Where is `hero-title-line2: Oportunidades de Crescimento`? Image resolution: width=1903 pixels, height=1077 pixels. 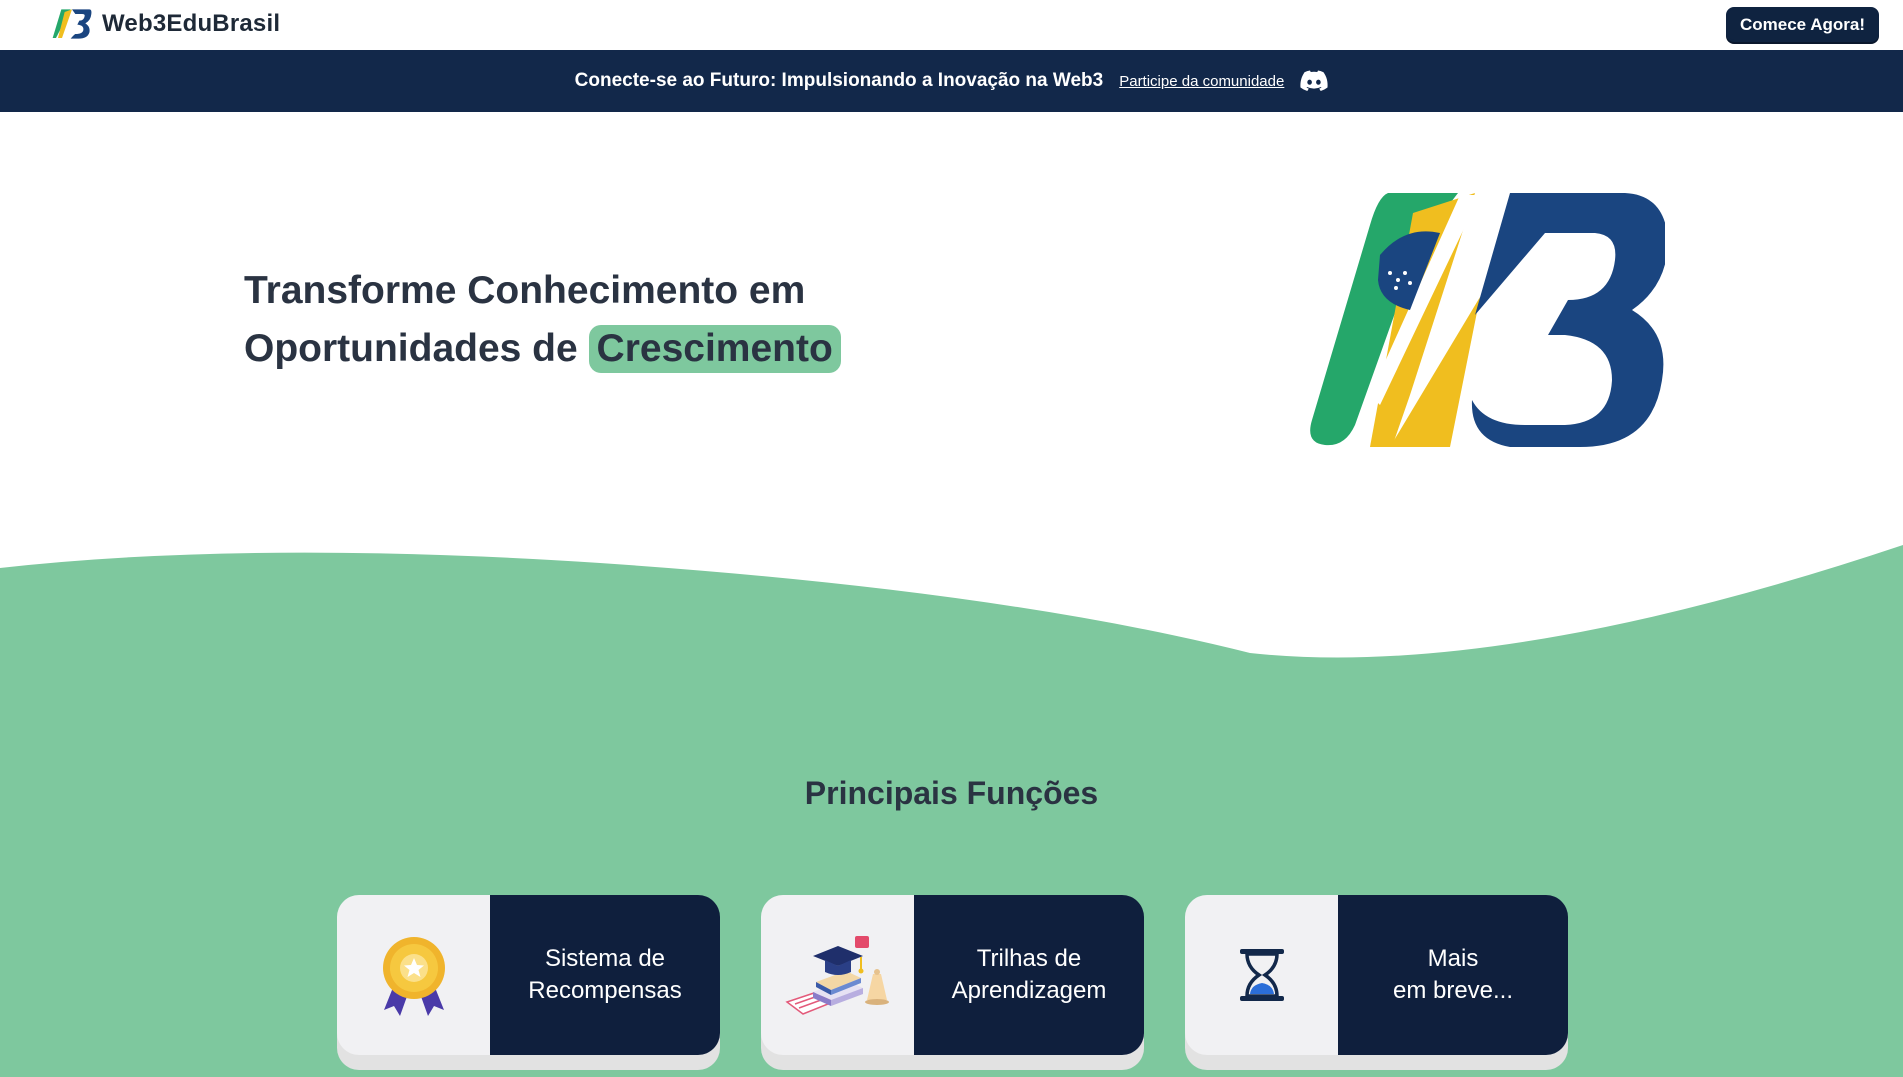 hero-title-line2: Oportunidades de Crescimento is located at coordinates (542, 349).